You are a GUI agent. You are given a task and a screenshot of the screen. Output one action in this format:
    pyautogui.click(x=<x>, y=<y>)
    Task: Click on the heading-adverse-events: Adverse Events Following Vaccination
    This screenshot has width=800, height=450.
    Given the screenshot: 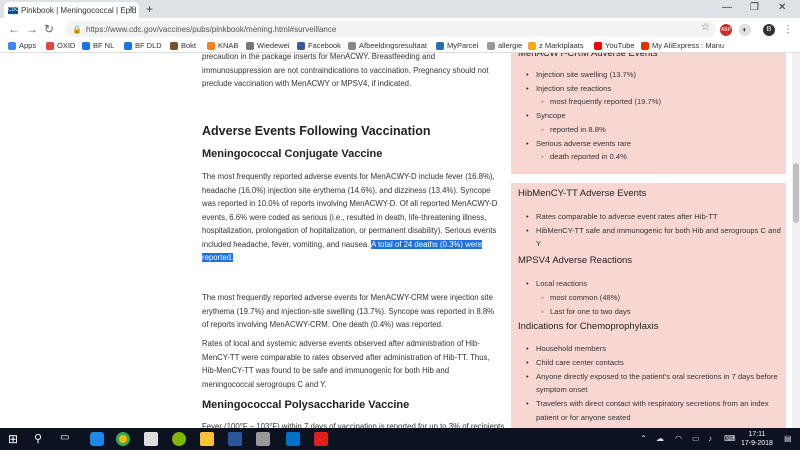 What is the action you would take?
    pyautogui.click(x=316, y=131)
    